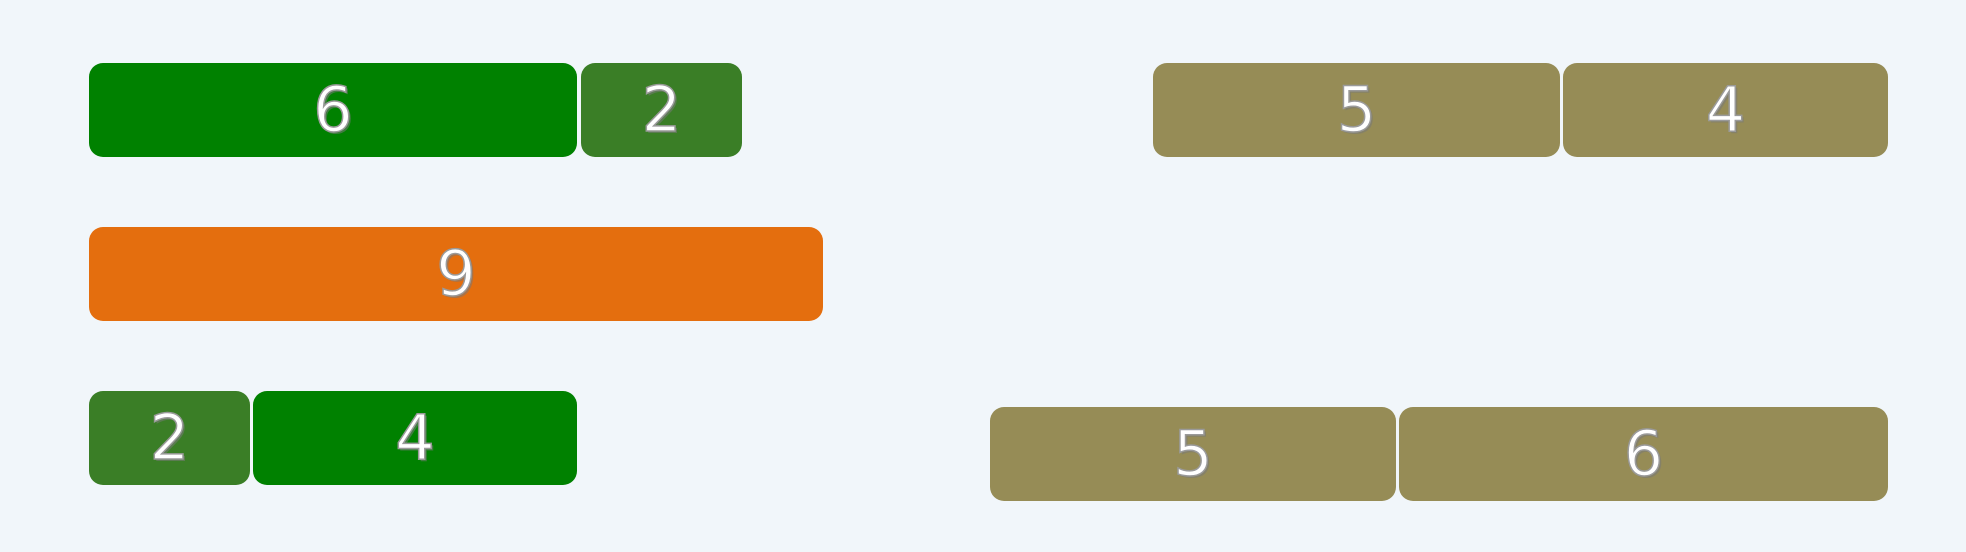  I want to click on tile-left-row3-a: 2, so click(169, 438).